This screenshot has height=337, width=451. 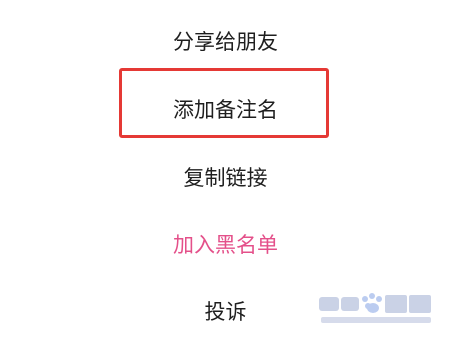 What do you see at coordinates (225, 178) in the screenshot?
I see `menu-item-copy-link: 复制链接` at bounding box center [225, 178].